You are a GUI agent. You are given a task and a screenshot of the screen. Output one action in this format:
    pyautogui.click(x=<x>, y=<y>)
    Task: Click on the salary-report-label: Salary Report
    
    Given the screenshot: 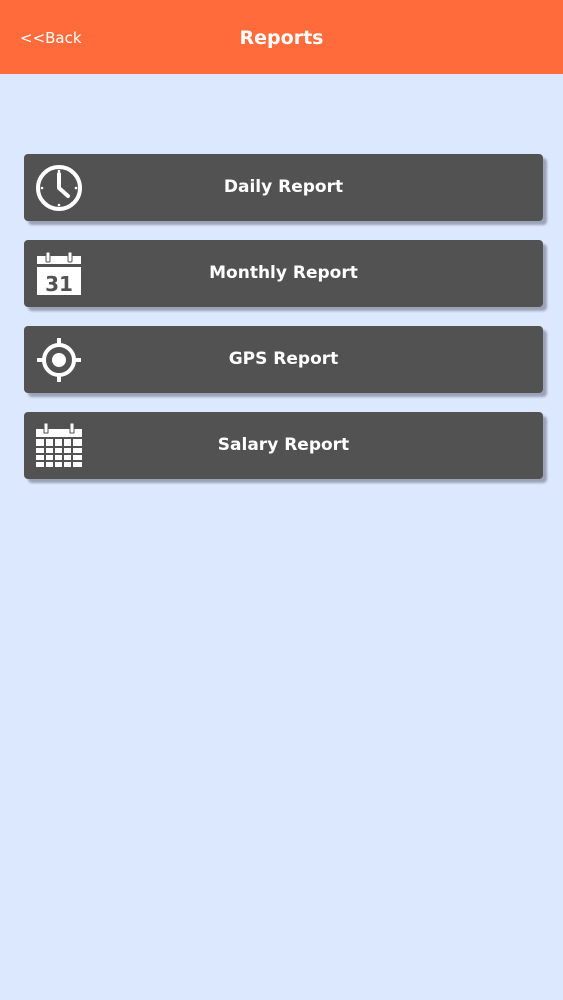 What is the action you would take?
    pyautogui.click(x=283, y=445)
    